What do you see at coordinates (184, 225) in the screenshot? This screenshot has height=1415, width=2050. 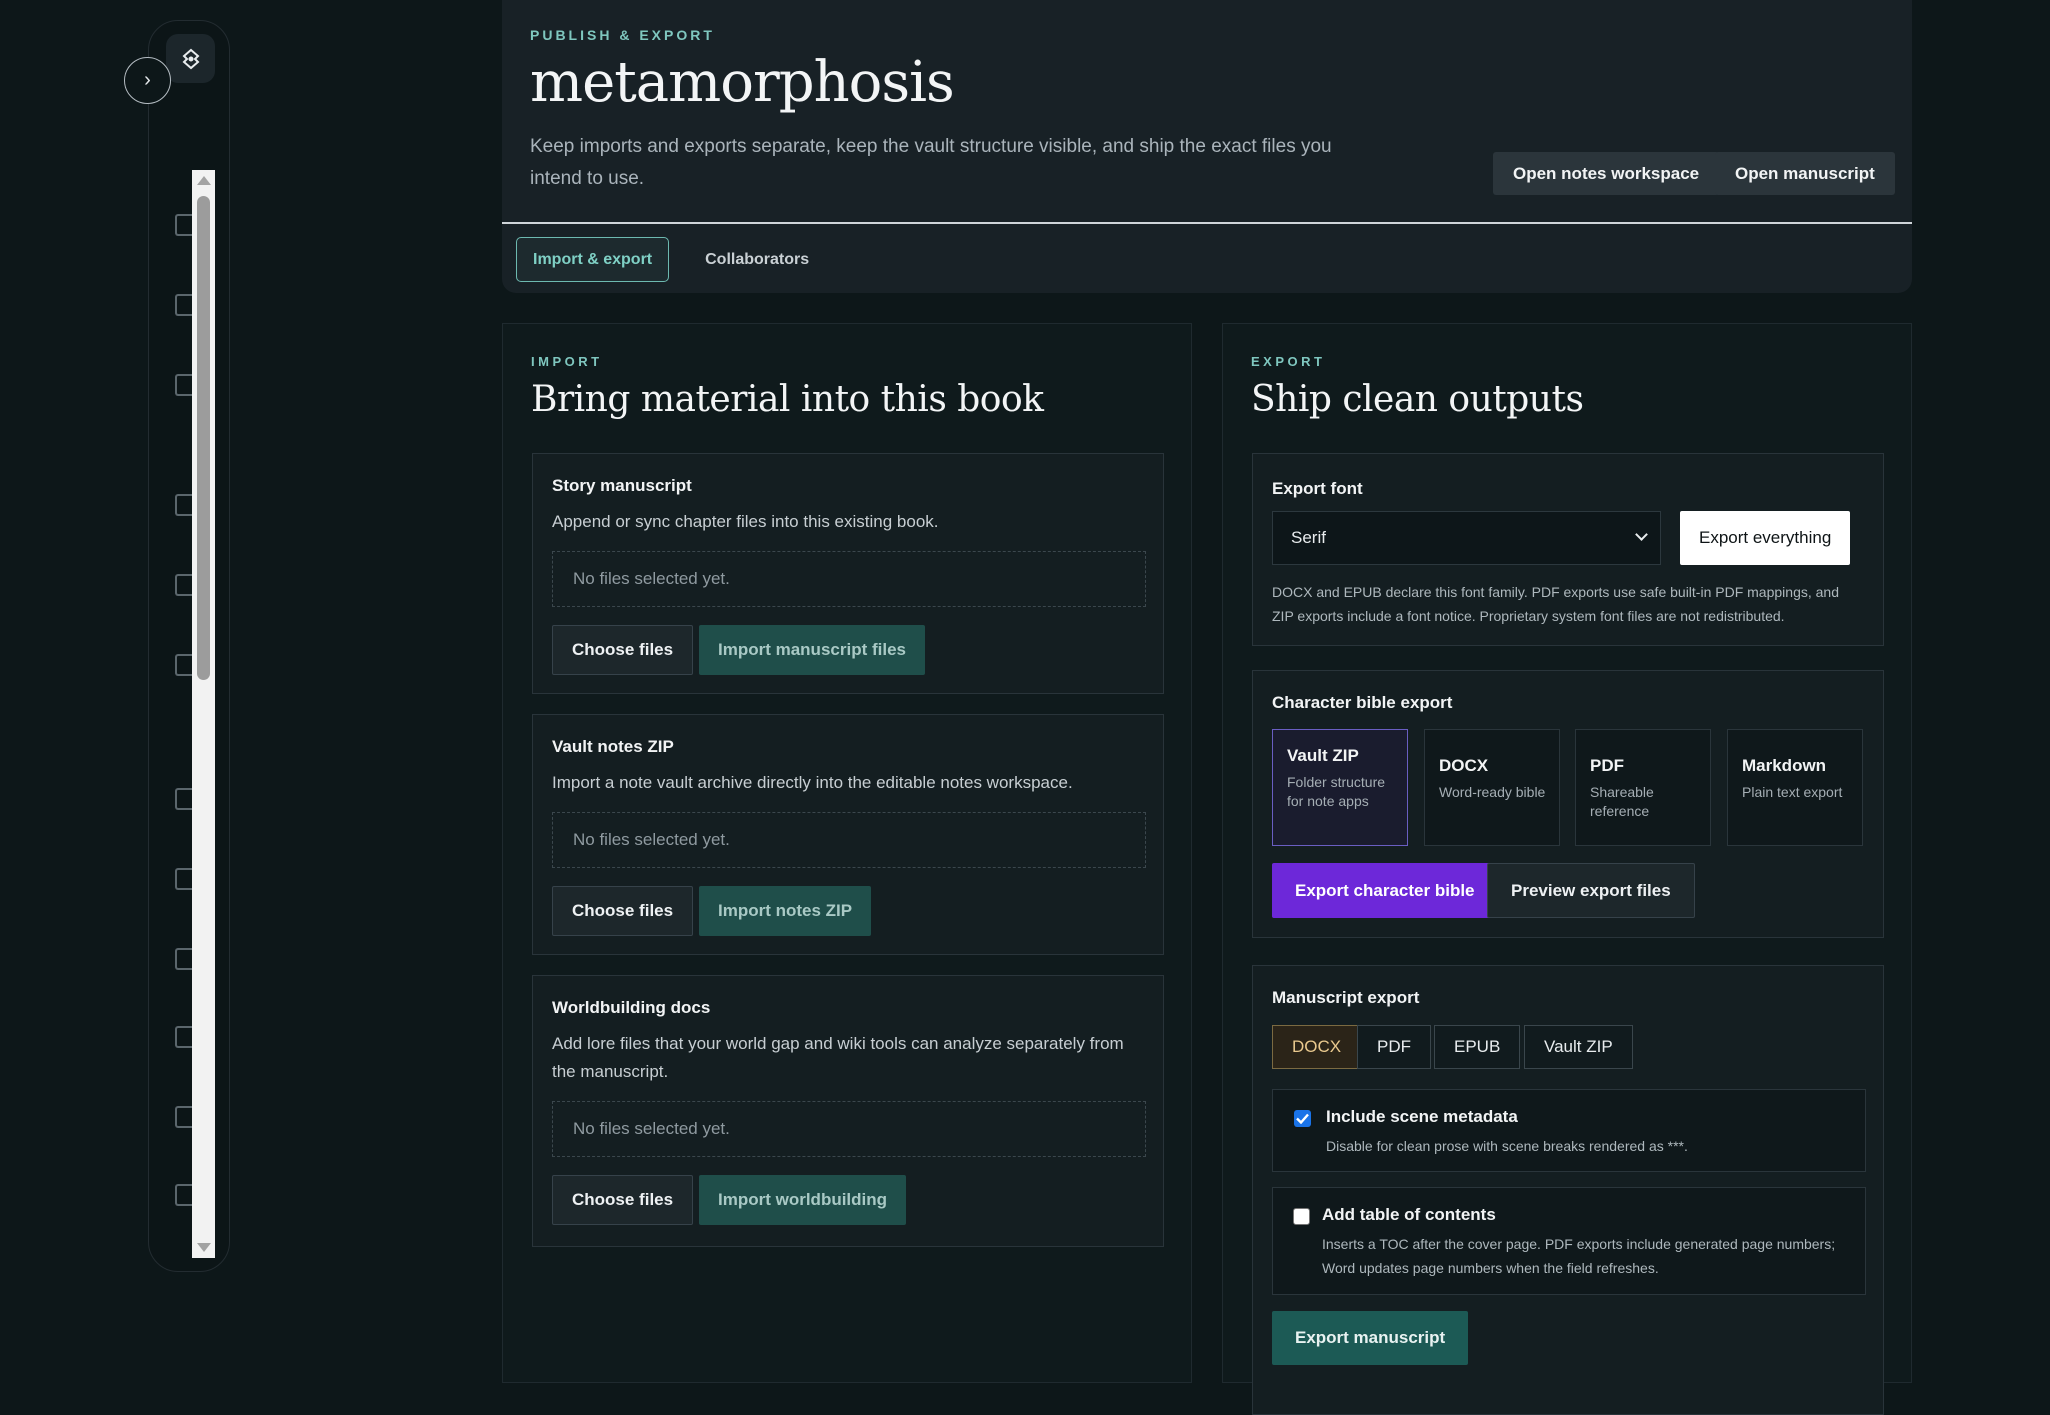 I see `document-icon` at bounding box center [184, 225].